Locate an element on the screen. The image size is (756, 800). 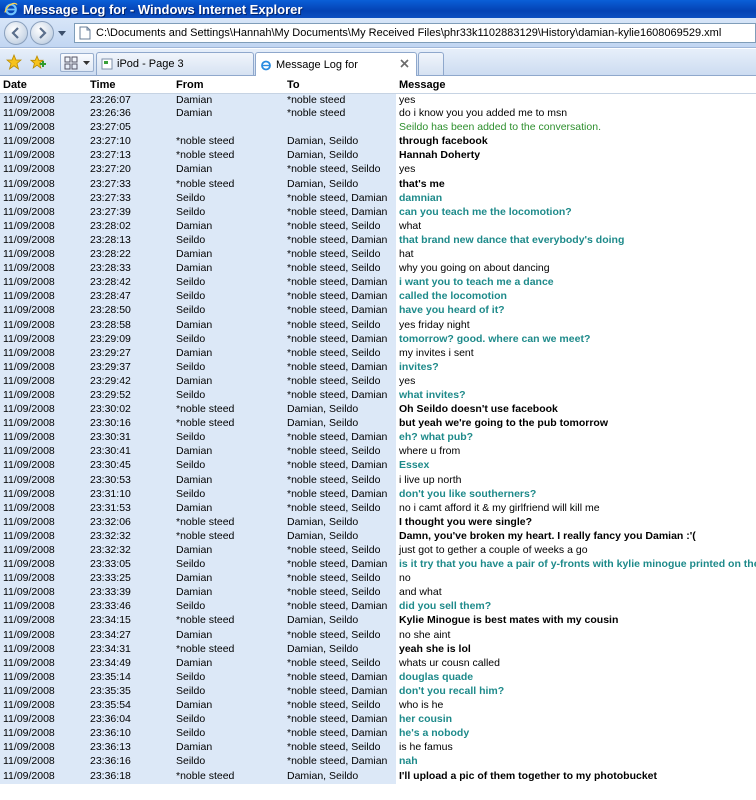
add-to-favorites-icon is located at coordinates (38, 62).